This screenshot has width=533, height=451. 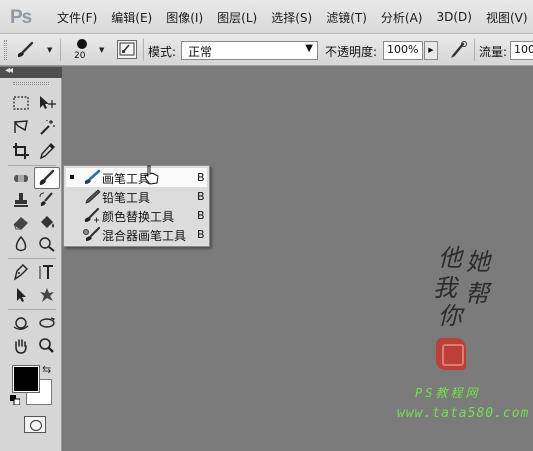 What do you see at coordinates (49, 50) in the screenshot?
I see `preset-dropdown-arrow: ▼` at bounding box center [49, 50].